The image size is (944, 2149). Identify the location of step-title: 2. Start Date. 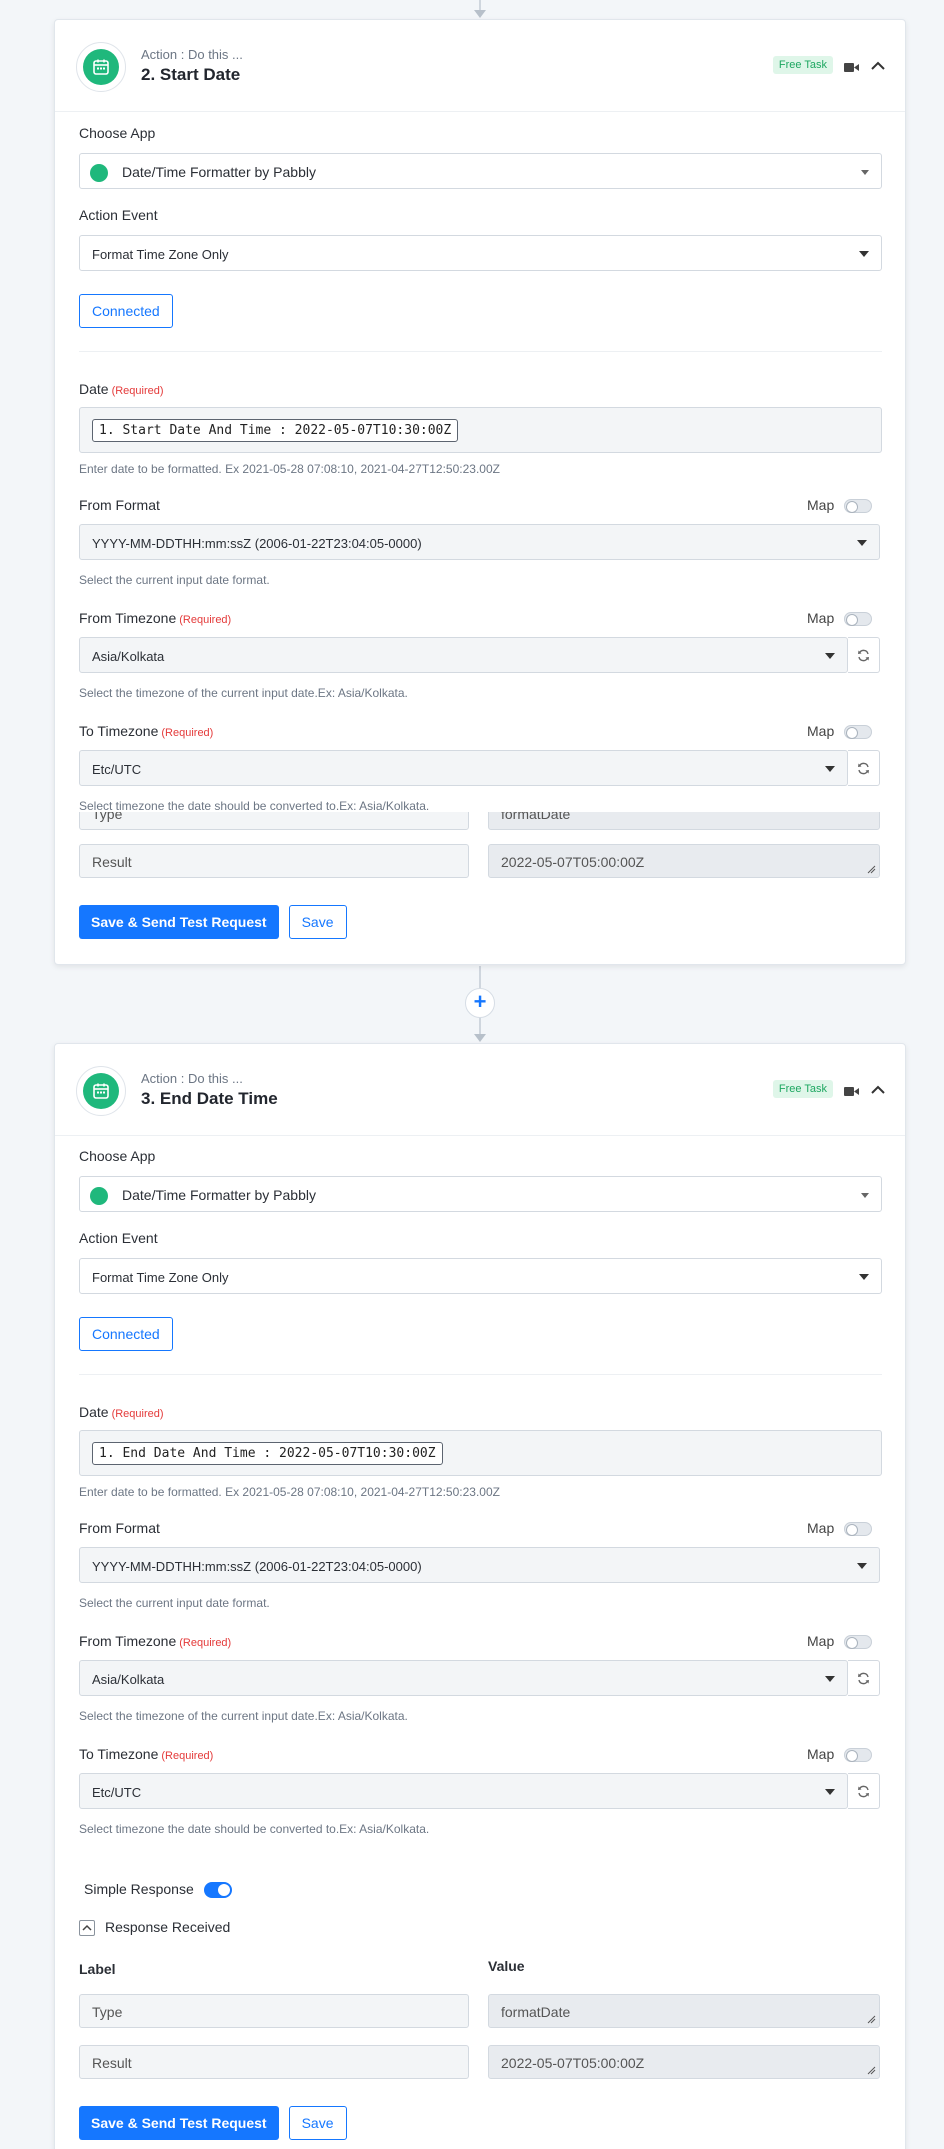
(191, 74).